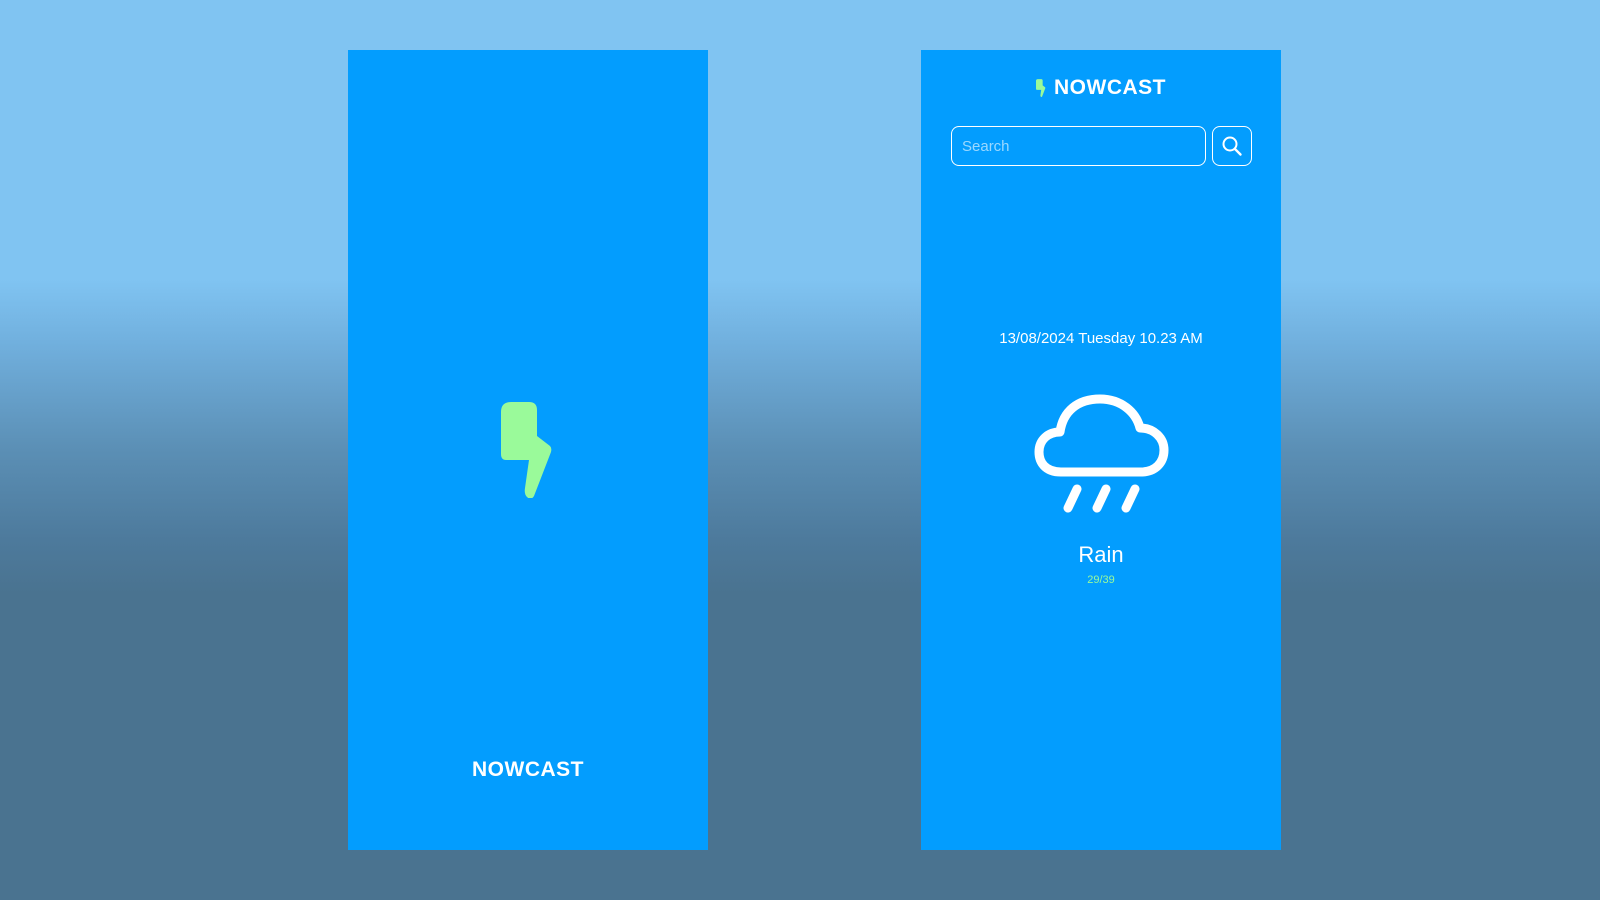  I want to click on cloud-rain-icon, so click(1101, 453).